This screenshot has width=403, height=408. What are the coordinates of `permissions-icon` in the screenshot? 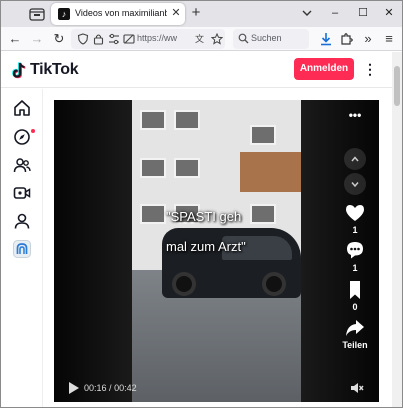 It's located at (114, 39).